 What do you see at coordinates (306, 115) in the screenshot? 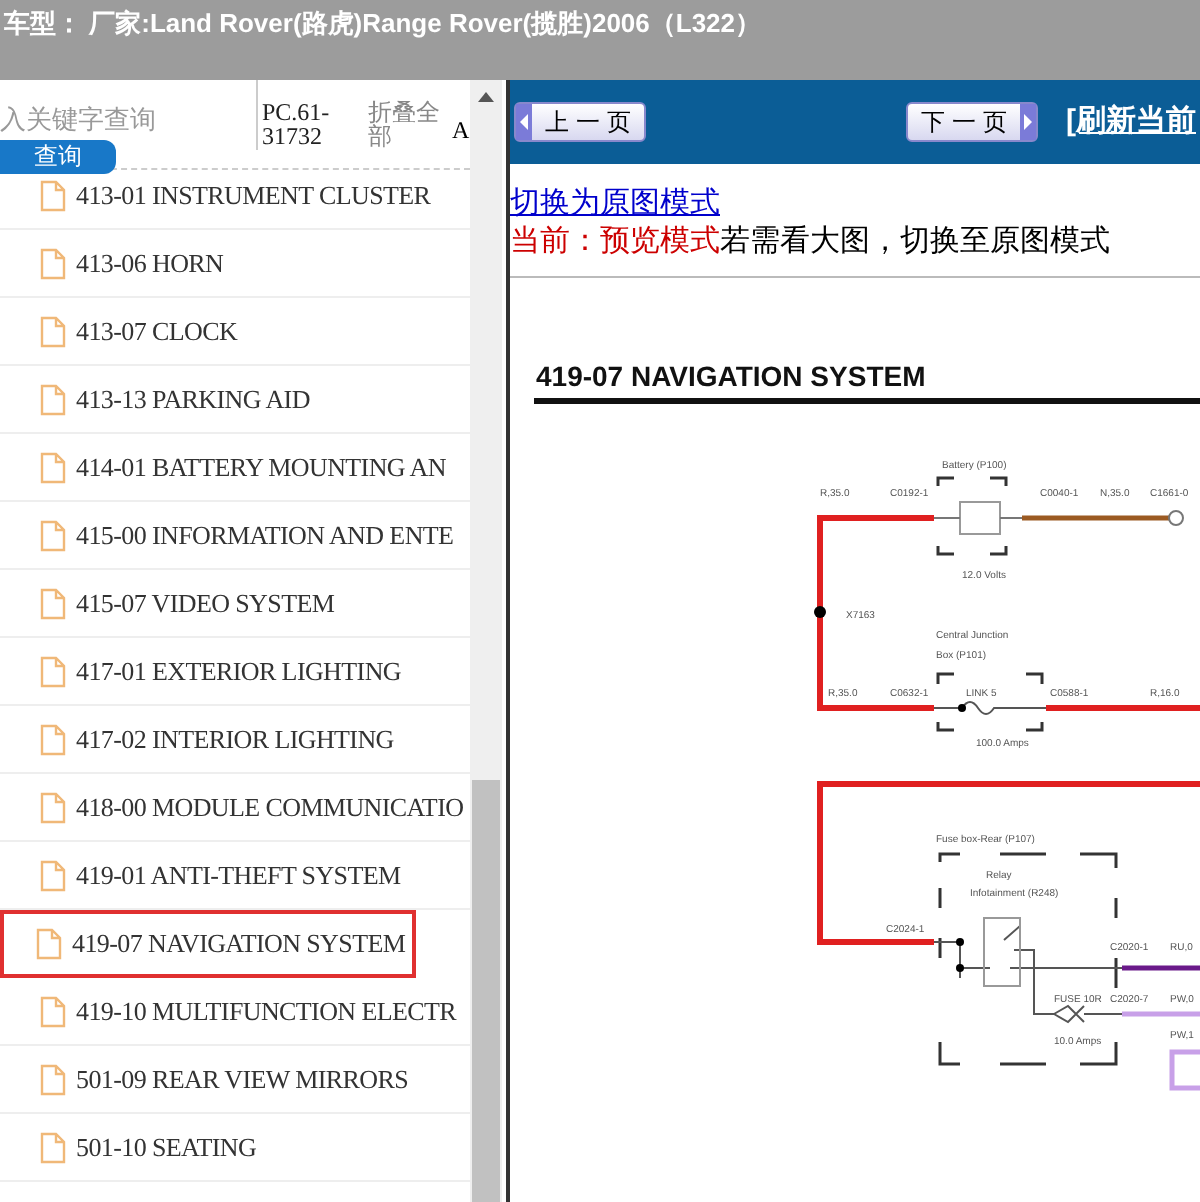
I see `part-code: PC.61-31732` at bounding box center [306, 115].